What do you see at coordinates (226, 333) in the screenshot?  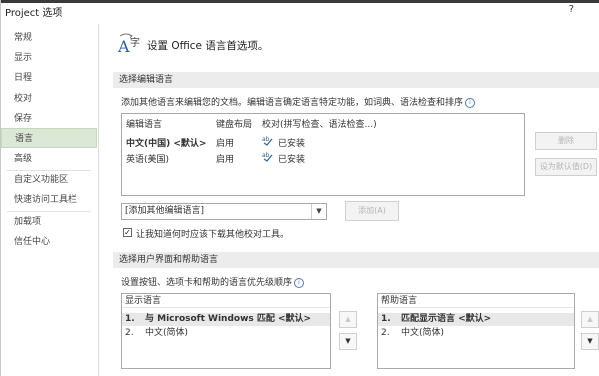 I see `display-language-item: 2. 中文(简体)` at bounding box center [226, 333].